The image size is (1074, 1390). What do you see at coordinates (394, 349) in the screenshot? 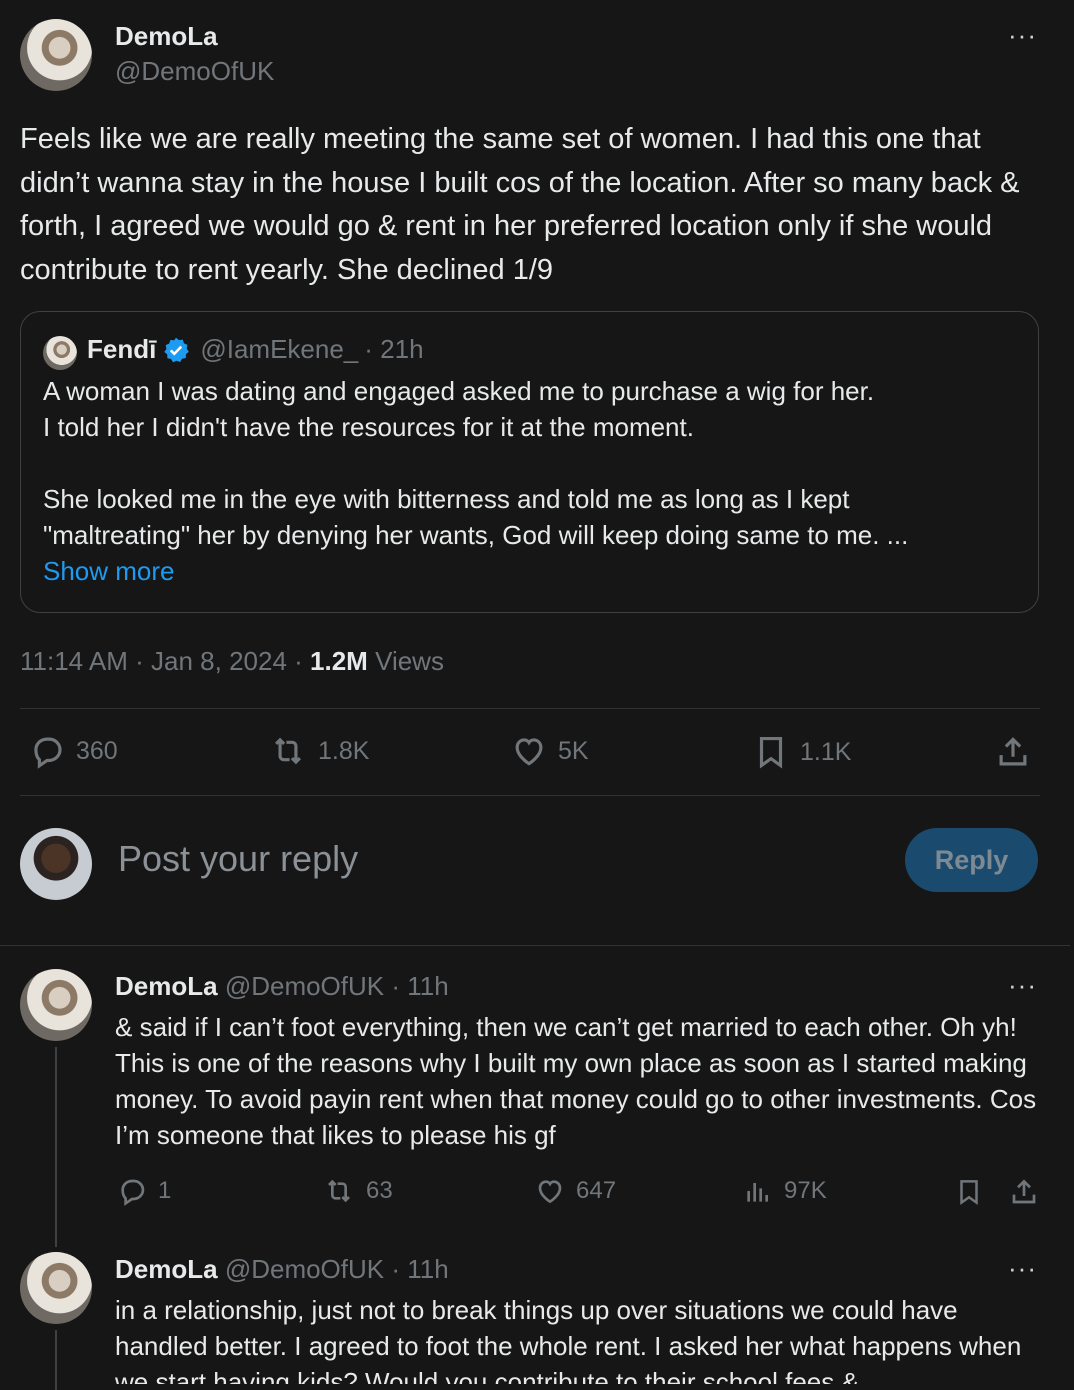
I see `quoted-time: · 21h` at bounding box center [394, 349].